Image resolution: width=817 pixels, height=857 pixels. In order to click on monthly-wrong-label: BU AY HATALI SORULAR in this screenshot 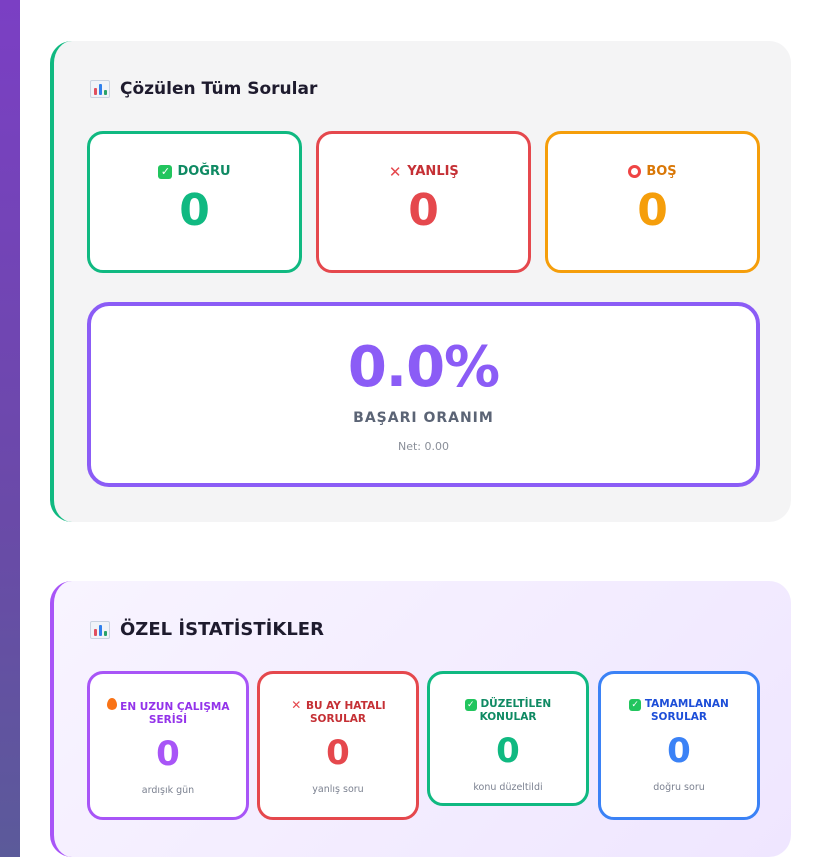, I will do `click(345, 713)`.